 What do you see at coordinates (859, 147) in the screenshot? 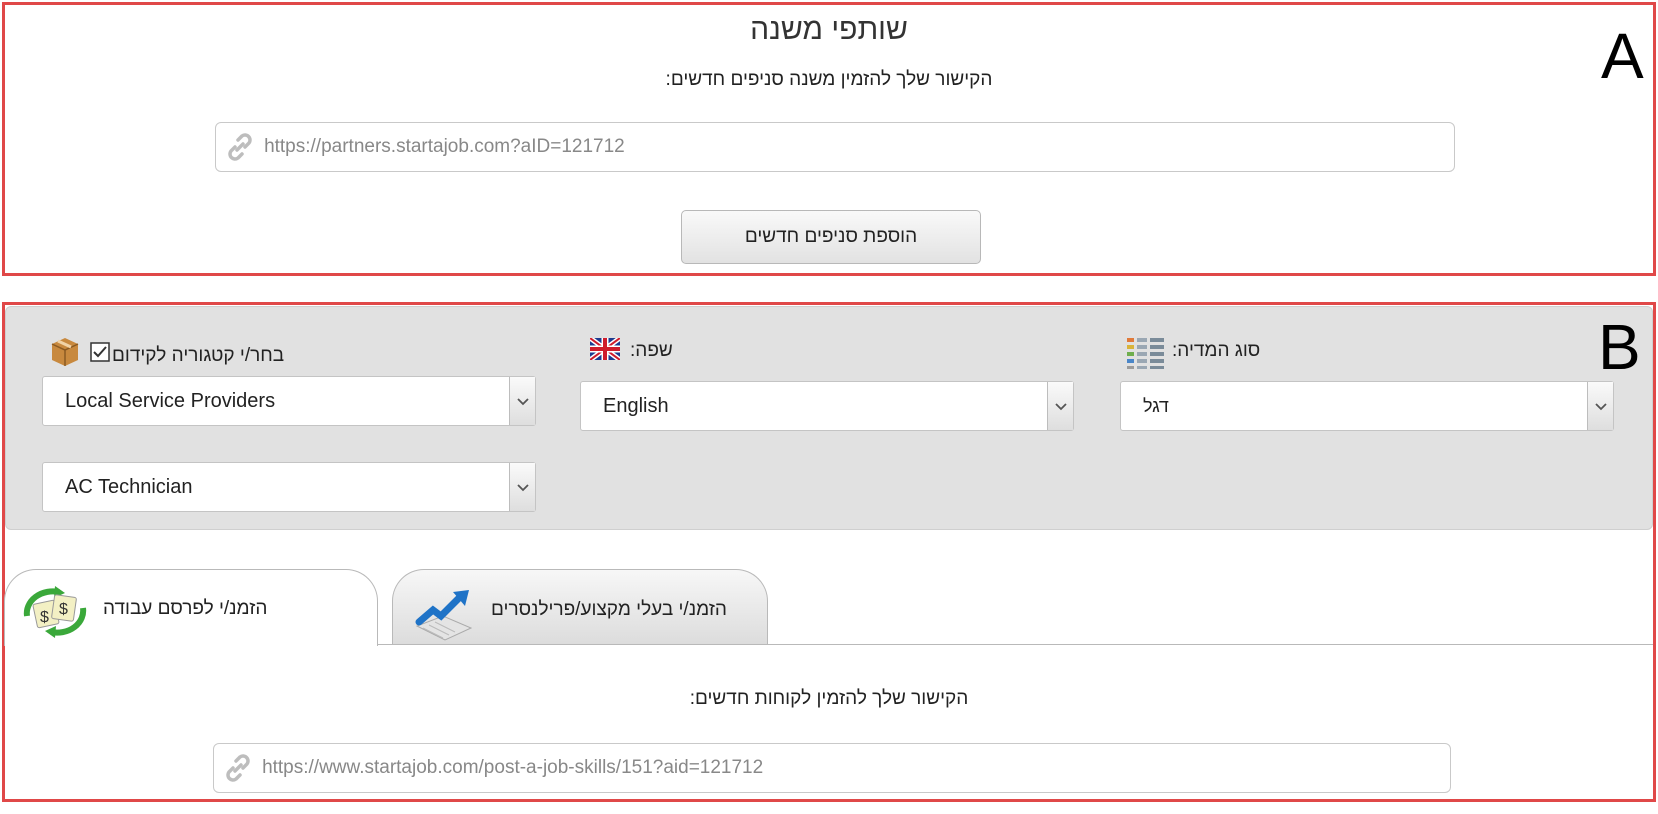
I see `sub-affiliate-link-input` at bounding box center [859, 147].